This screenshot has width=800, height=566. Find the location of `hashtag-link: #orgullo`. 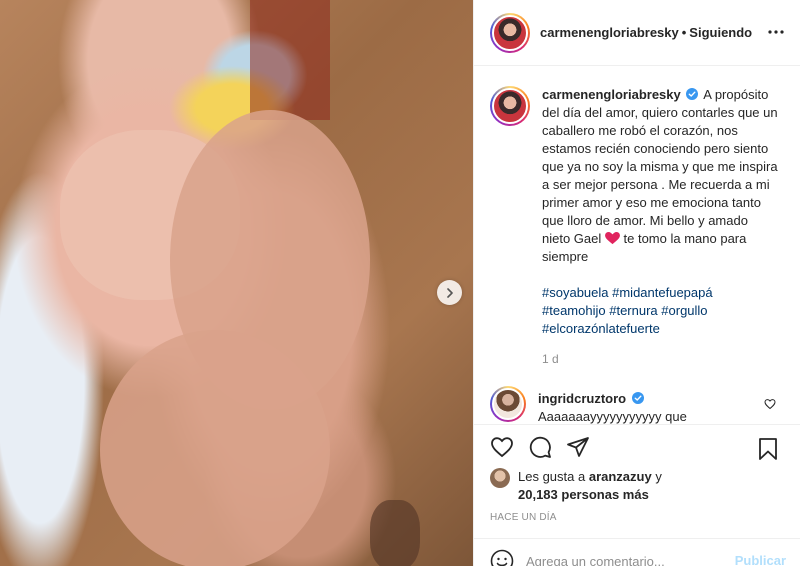

hashtag-link: #orgullo is located at coordinates (684, 310).